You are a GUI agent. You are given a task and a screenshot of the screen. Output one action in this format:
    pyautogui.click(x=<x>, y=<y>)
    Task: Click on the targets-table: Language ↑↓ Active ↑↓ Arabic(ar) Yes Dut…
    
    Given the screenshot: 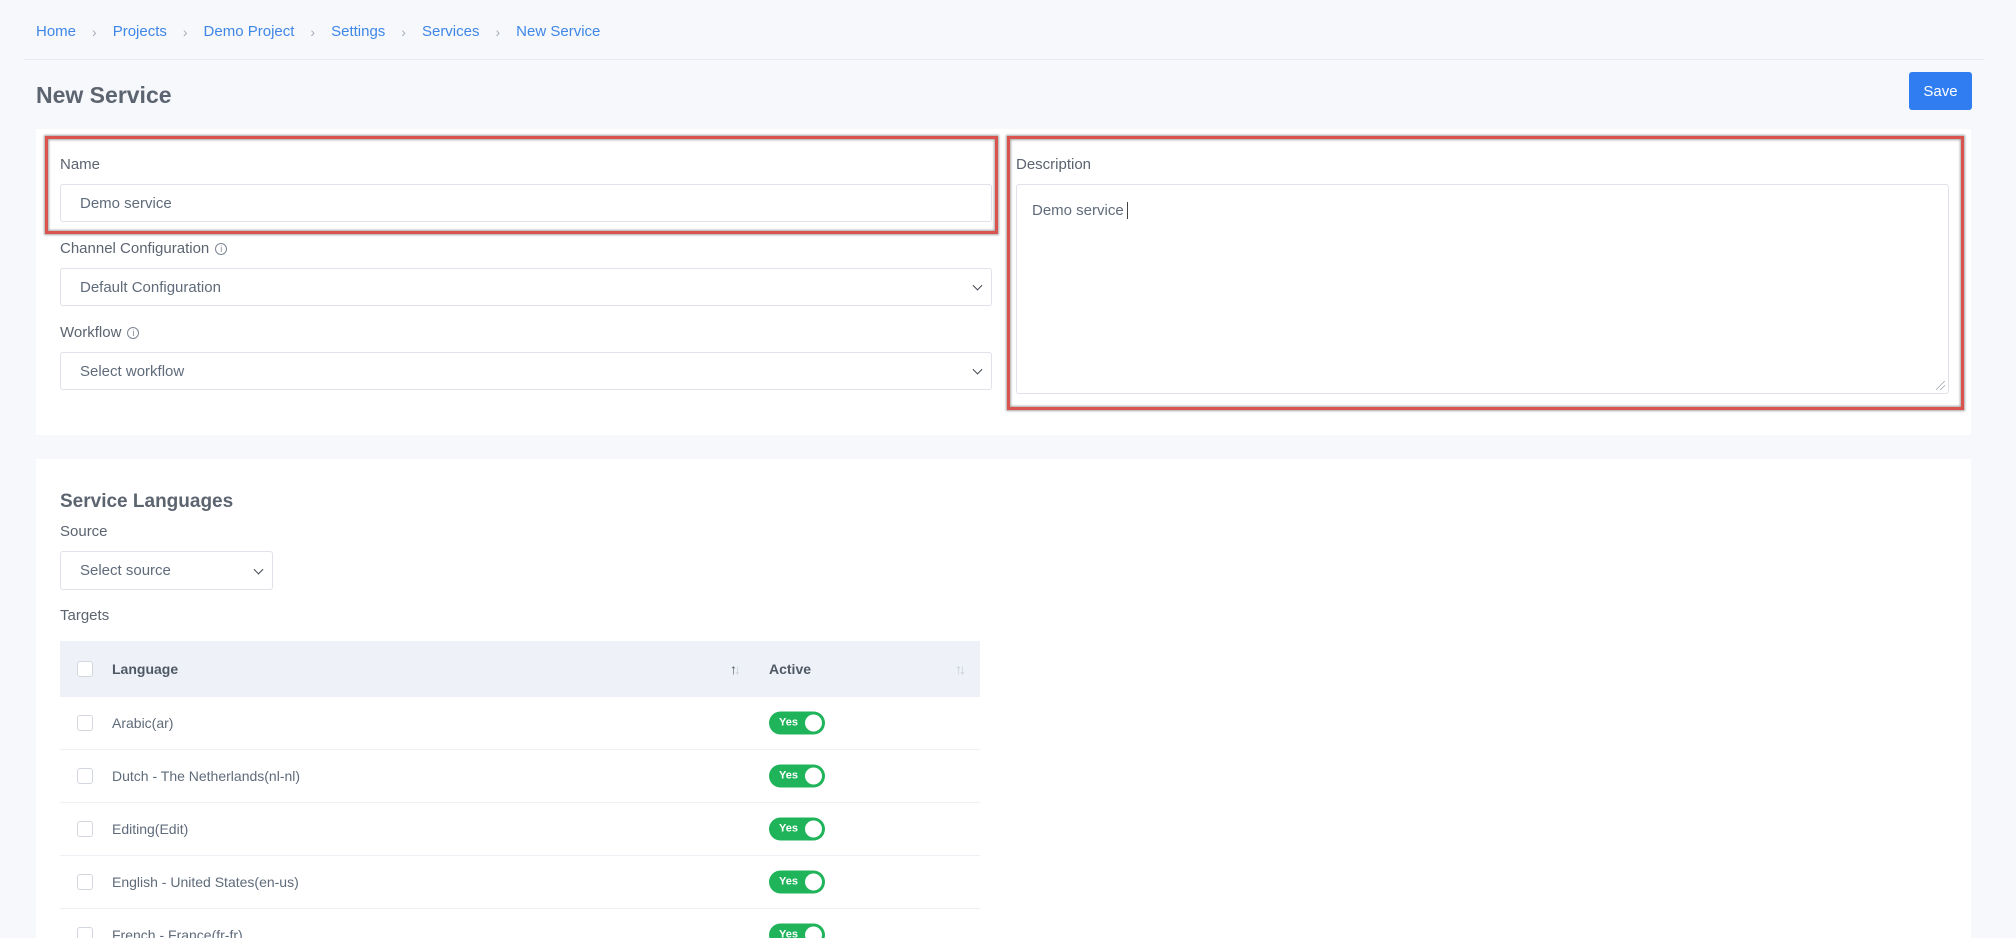 What is the action you would take?
    pyautogui.click(x=520, y=789)
    